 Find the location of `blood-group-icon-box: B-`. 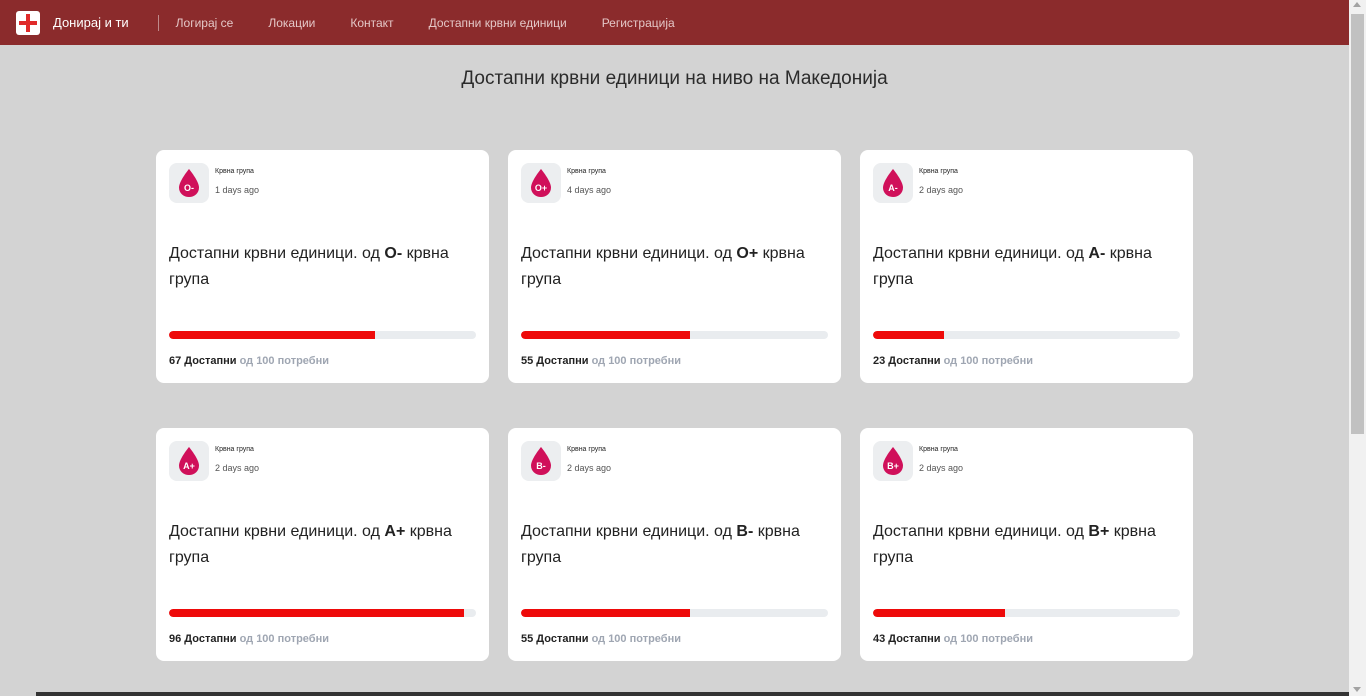

blood-group-icon-box: B- is located at coordinates (541, 461).